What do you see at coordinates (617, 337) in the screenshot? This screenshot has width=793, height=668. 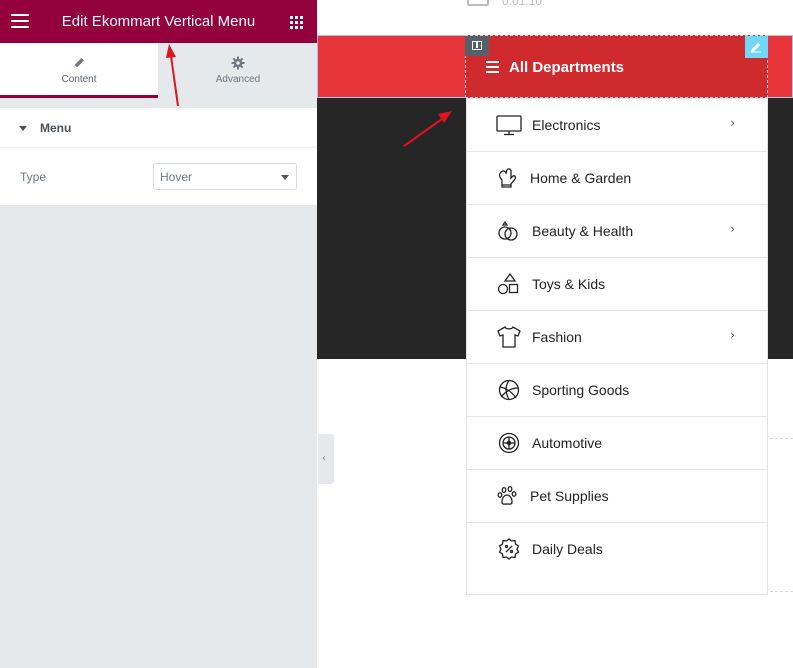 I see `menu-item-fashion: Fashion ›` at bounding box center [617, 337].